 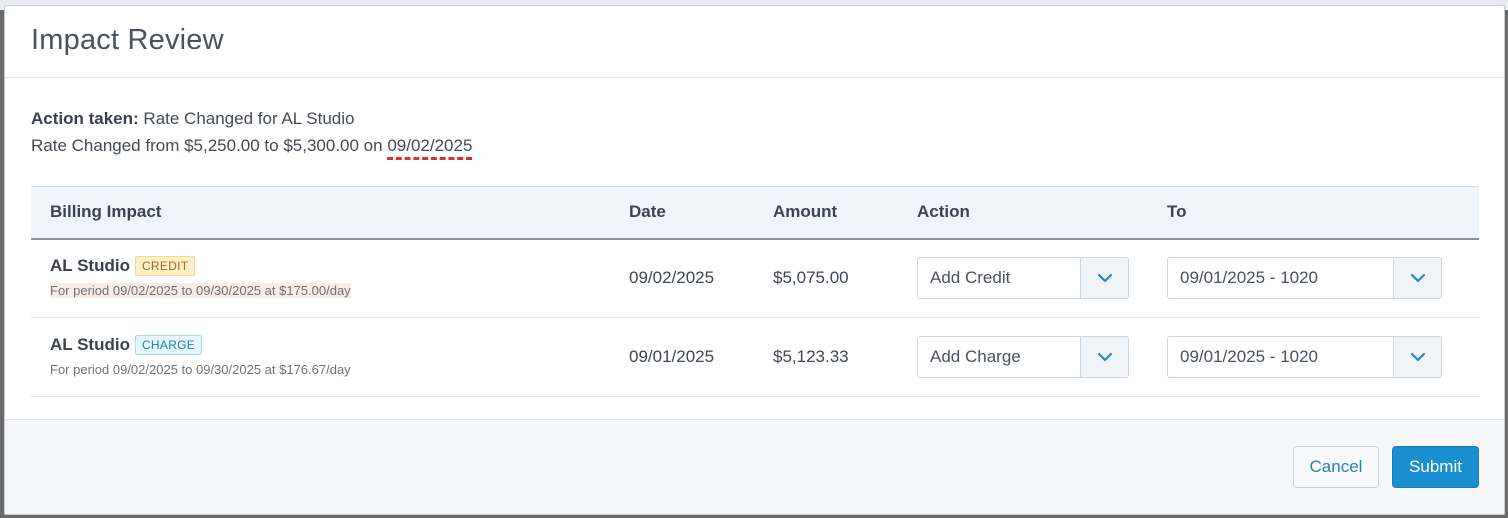 I want to click on cancel-button: Cancel, so click(x=1336, y=467).